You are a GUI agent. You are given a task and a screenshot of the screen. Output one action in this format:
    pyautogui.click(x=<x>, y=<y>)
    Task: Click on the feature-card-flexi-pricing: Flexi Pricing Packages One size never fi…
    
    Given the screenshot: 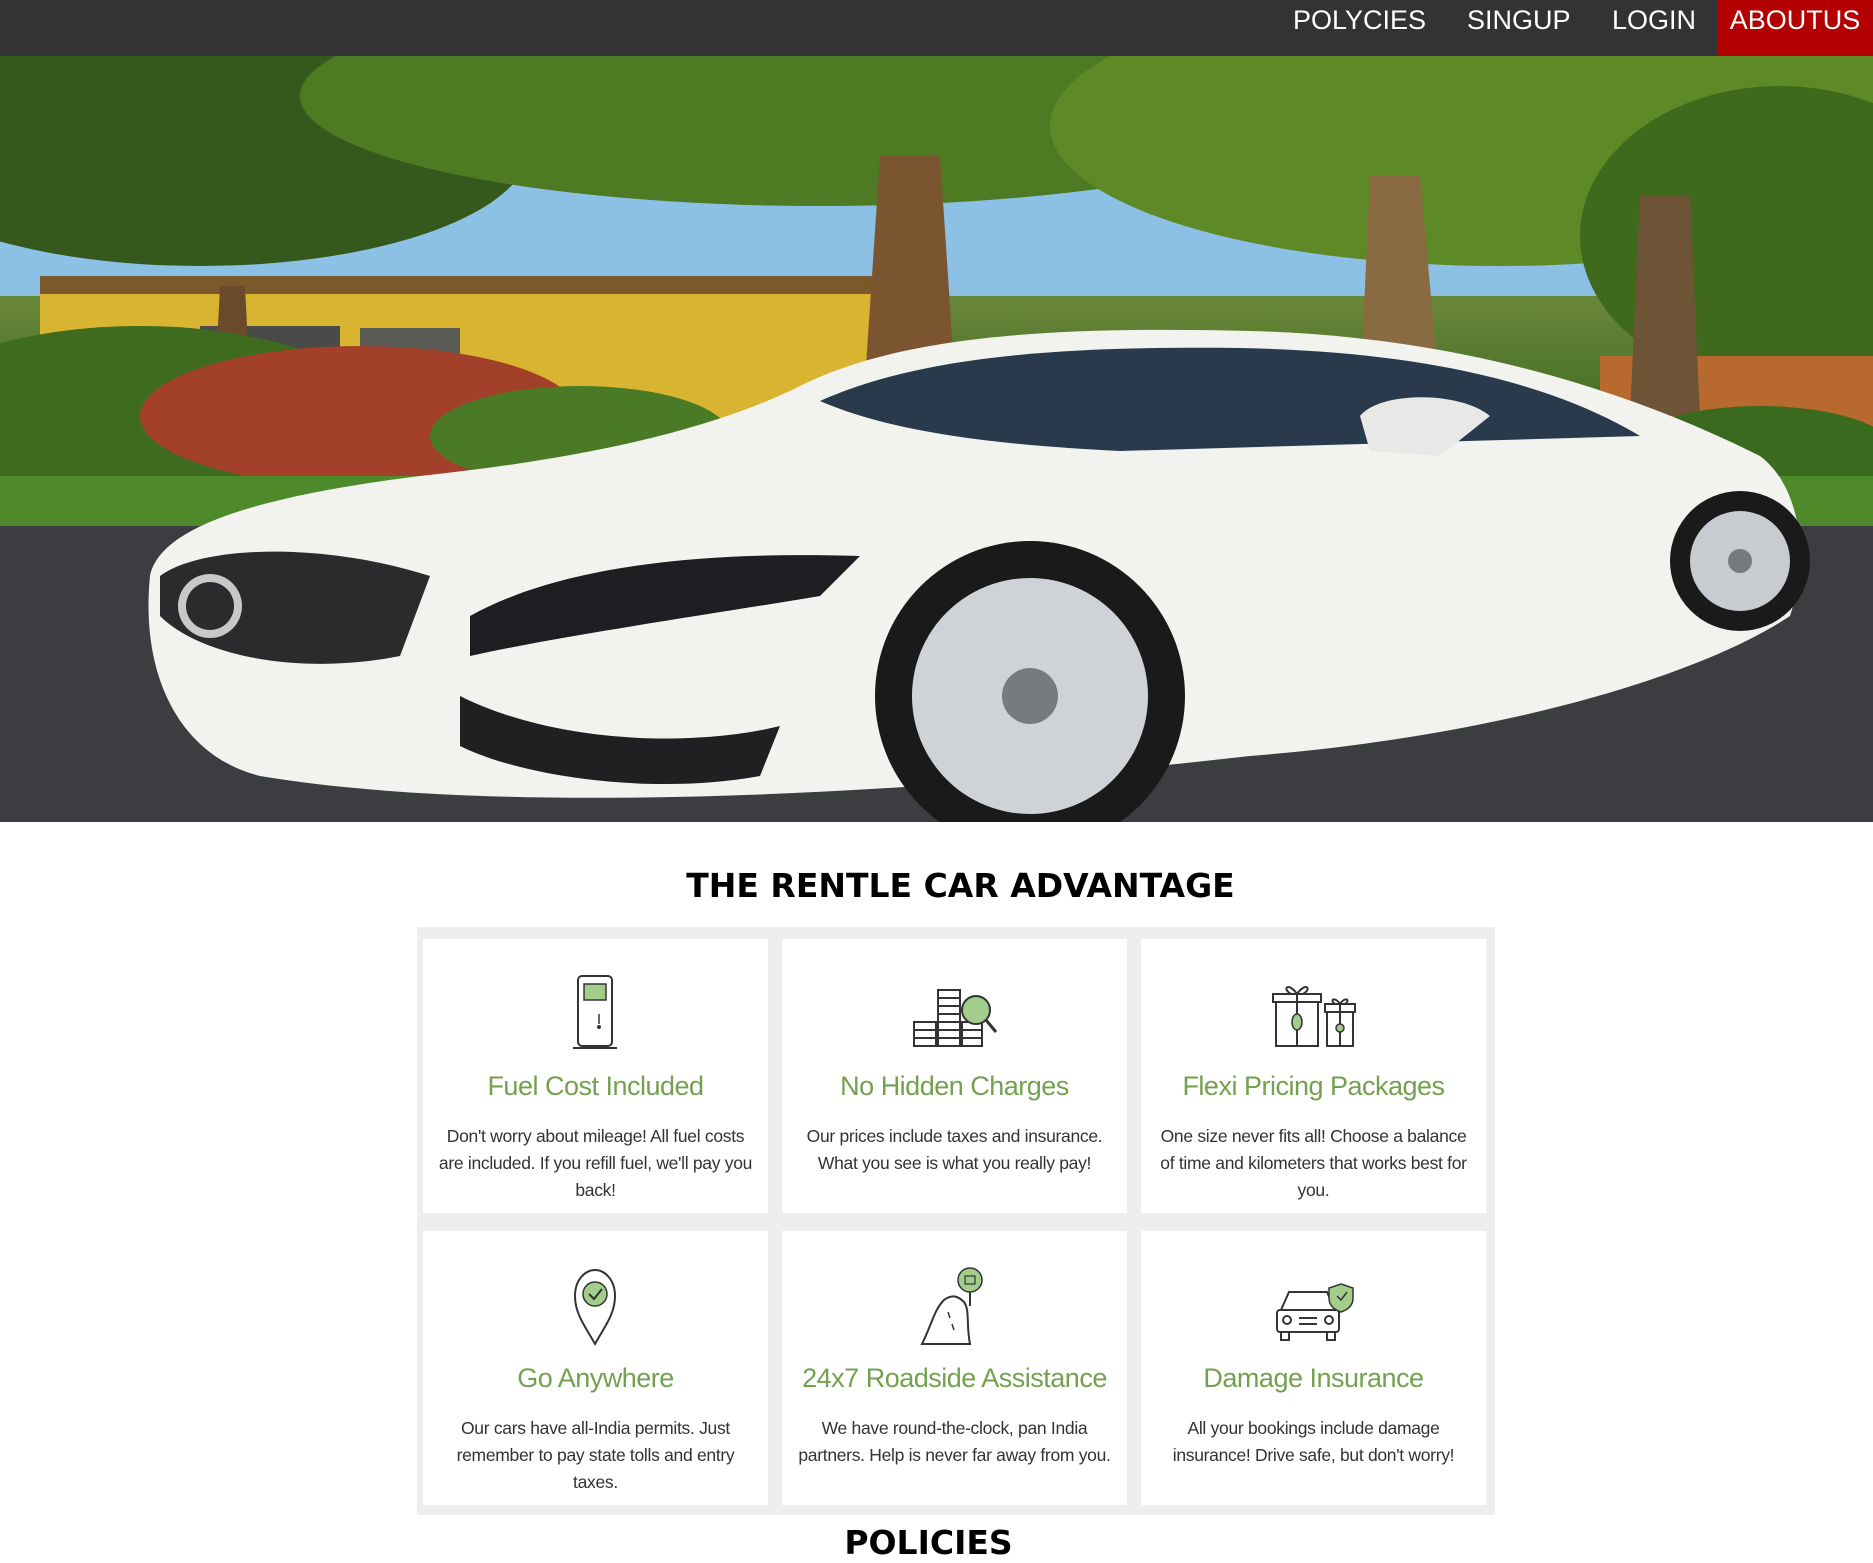 What is the action you would take?
    pyautogui.click(x=1313, y=1076)
    